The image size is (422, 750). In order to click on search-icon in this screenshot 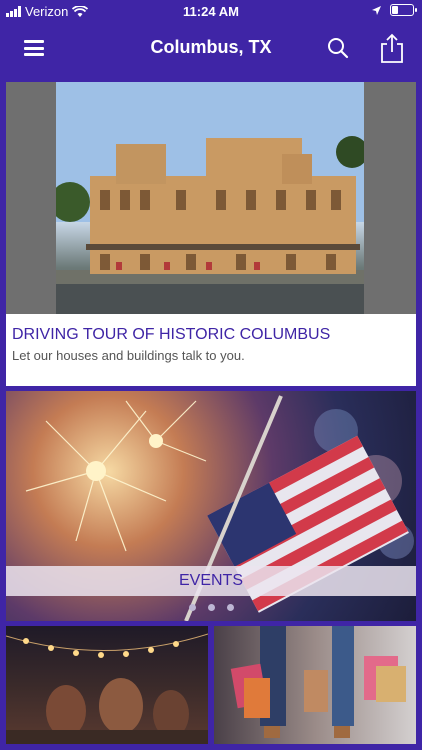, I will do `click(338, 48)`.